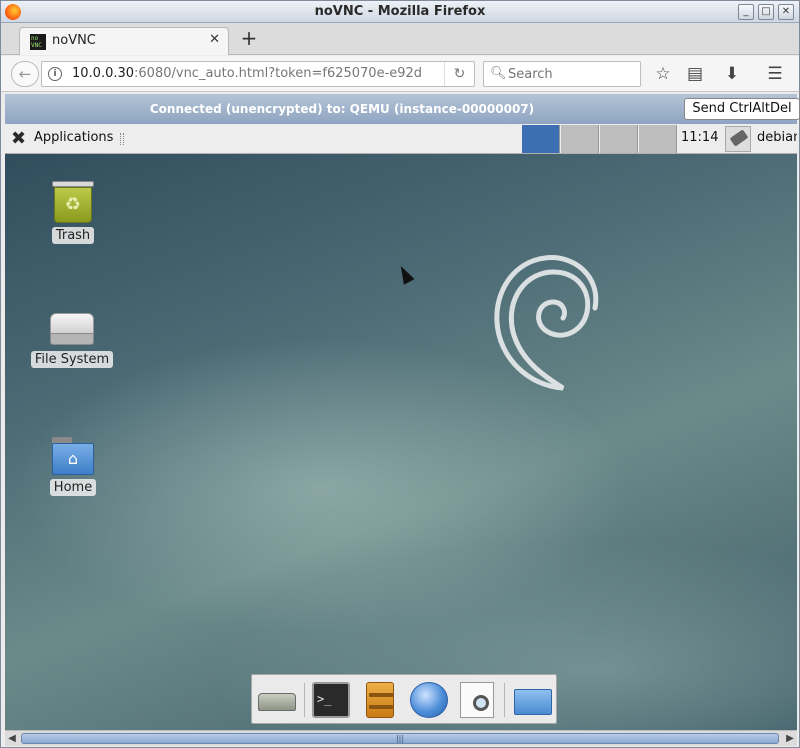 The image size is (800, 748). What do you see at coordinates (663, 74) in the screenshot?
I see `bookmark-star-icon: ☆` at bounding box center [663, 74].